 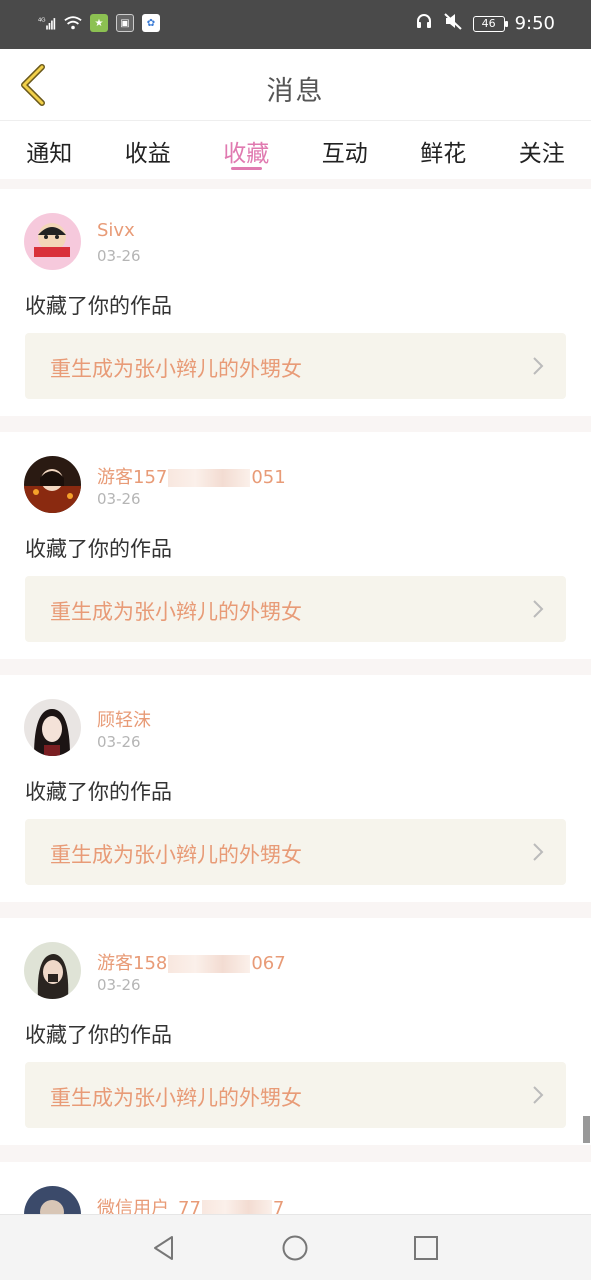 I want to click on system-nav-bar, so click(x=295, y=1247).